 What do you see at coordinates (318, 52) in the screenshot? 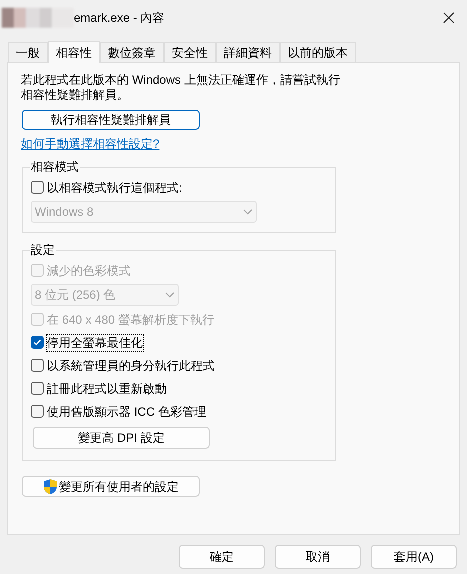
I see `tab: 以前的版本` at bounding box center [318, 52].